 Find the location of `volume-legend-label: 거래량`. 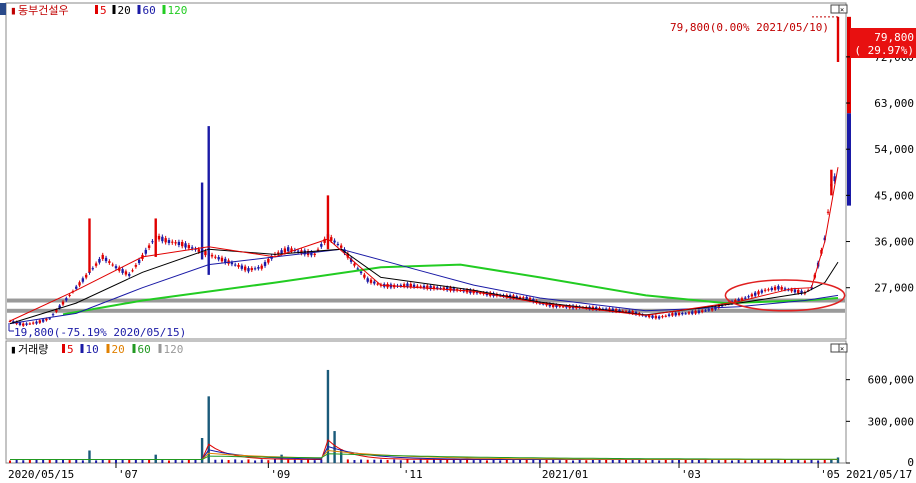

volume-legend-label: 거래량 is located at coordinates (33, 349).